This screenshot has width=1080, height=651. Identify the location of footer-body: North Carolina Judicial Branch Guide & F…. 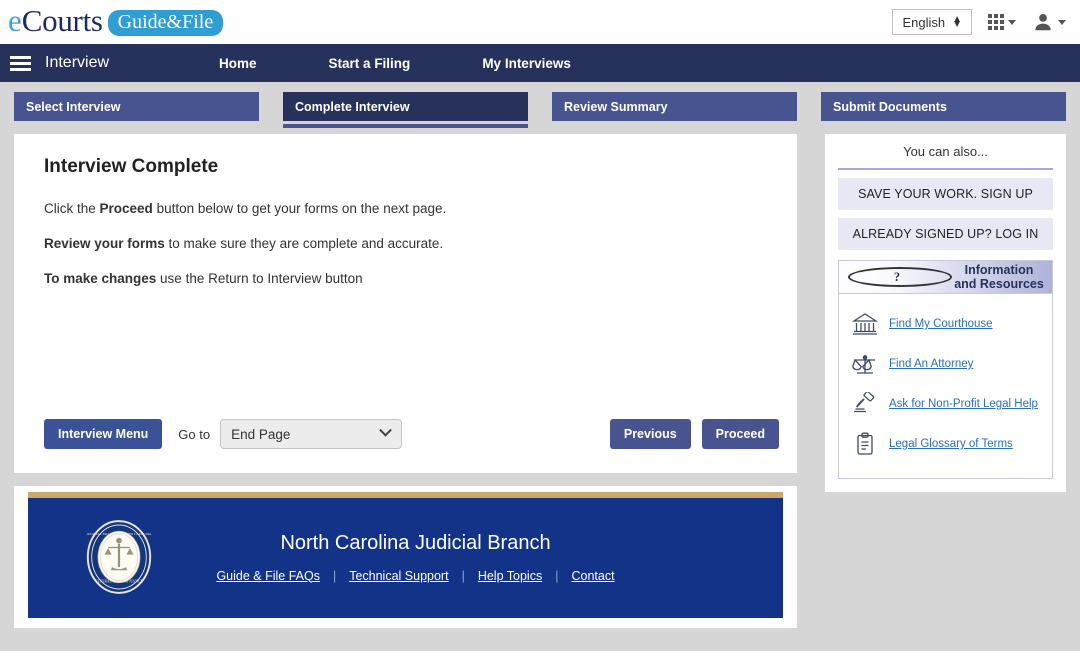
(415, 557).